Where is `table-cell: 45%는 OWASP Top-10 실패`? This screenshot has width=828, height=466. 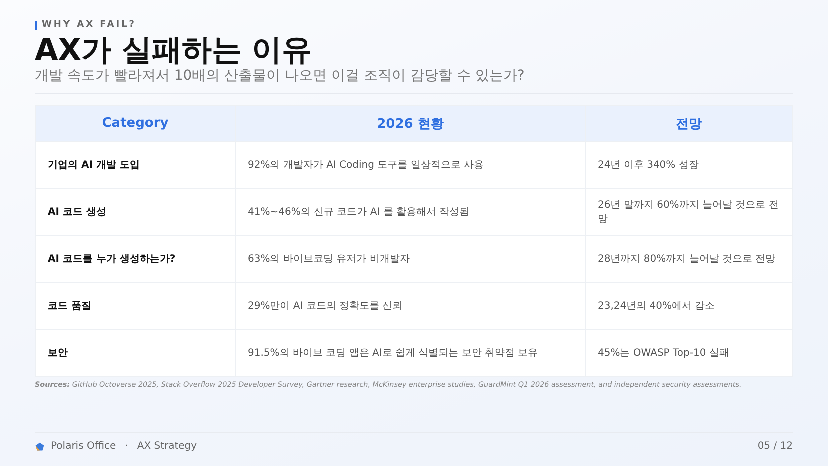 table-cell: 45%는 OWASP Top-10 실패 is located at coordinates (689, 353).